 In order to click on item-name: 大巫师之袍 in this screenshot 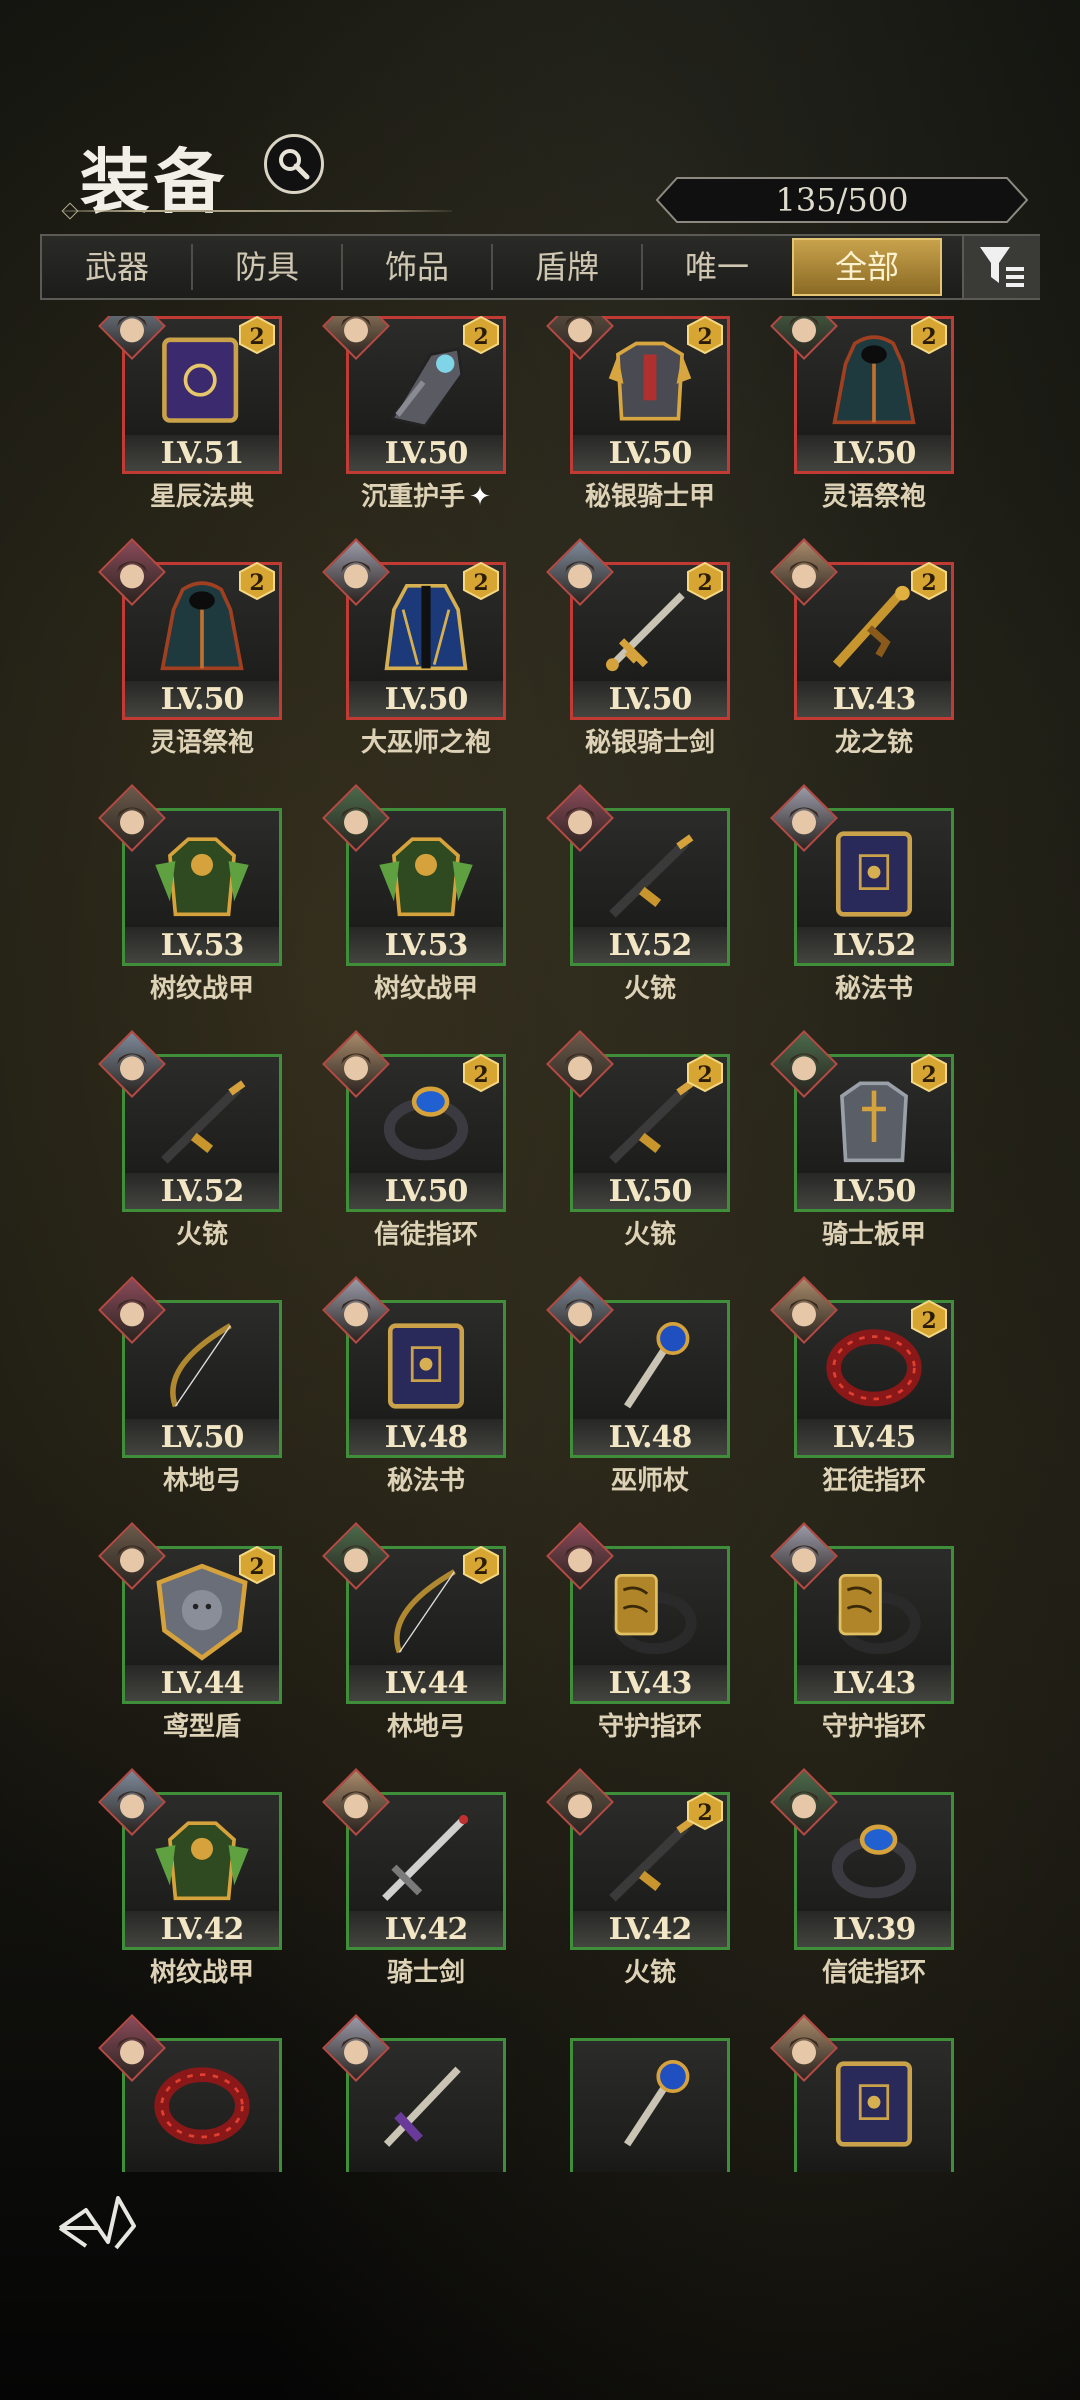, I will do `click(426, 740)`.